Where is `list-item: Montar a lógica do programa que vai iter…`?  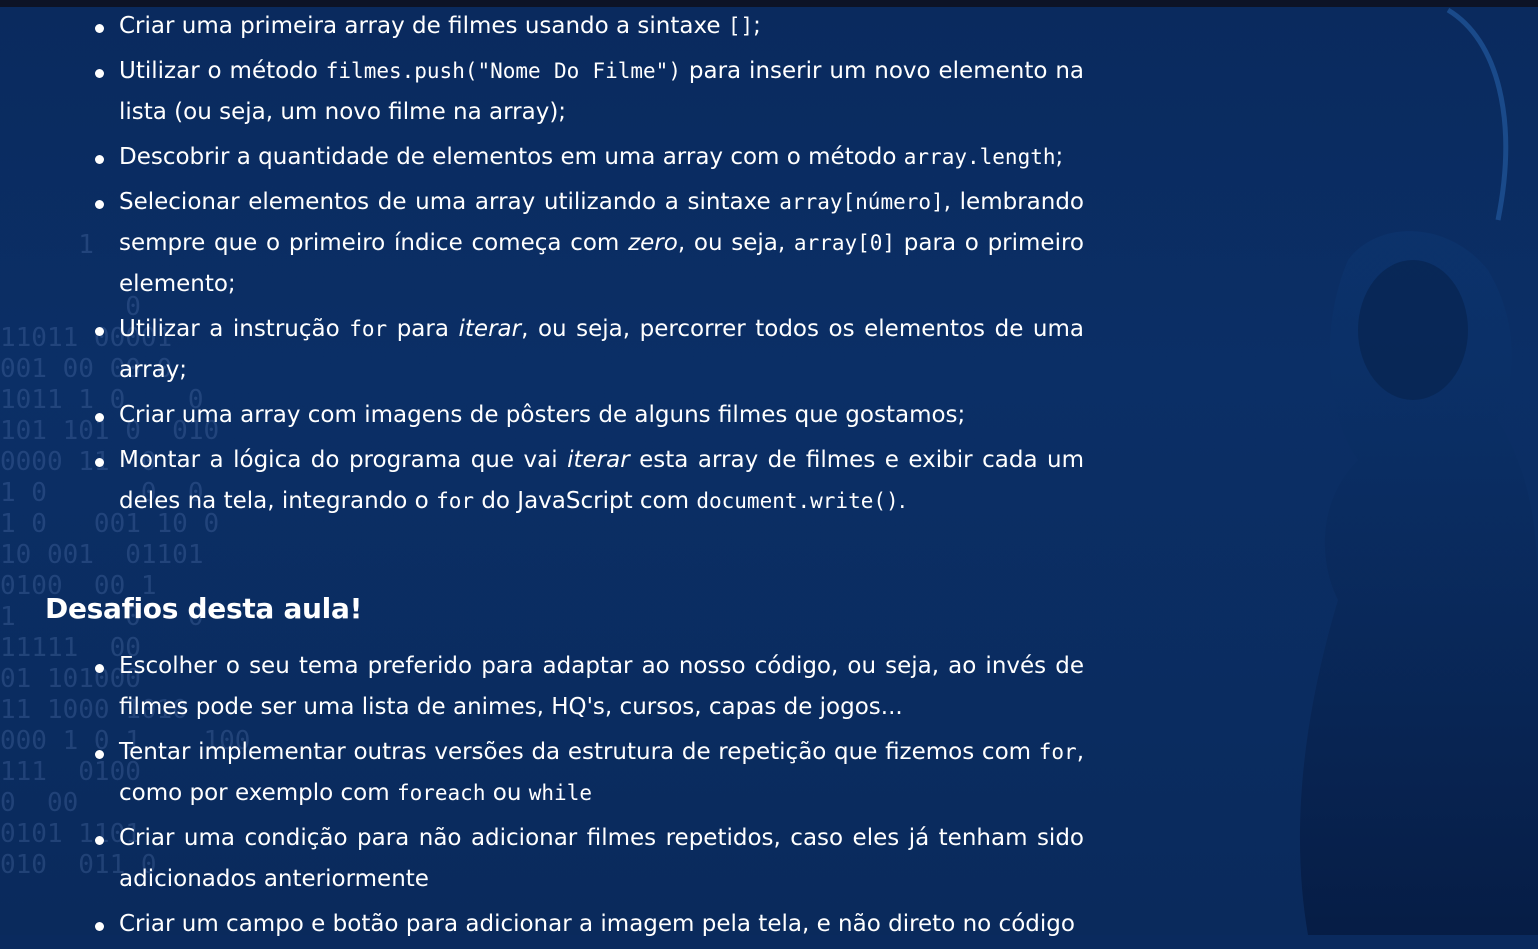 list-item: Montar a lógica do programa que vai iter… is located at coordinates (589, 481).